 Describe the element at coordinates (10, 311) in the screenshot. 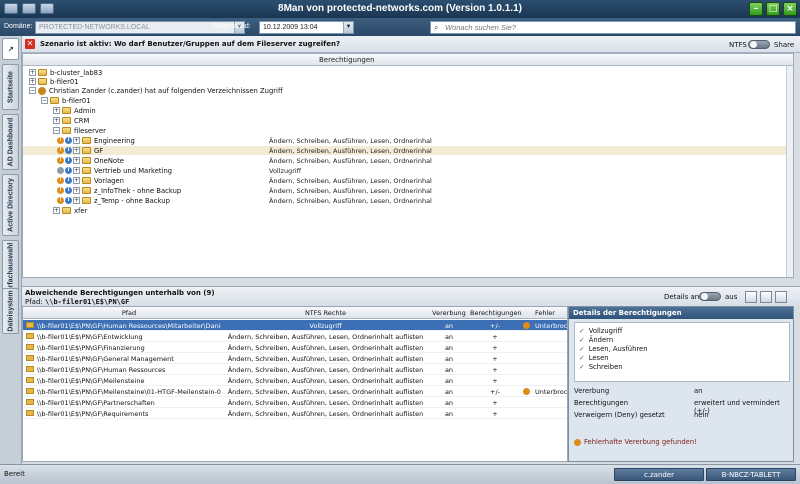

I see `tab-dateisystem: Dateisystem` at that location.